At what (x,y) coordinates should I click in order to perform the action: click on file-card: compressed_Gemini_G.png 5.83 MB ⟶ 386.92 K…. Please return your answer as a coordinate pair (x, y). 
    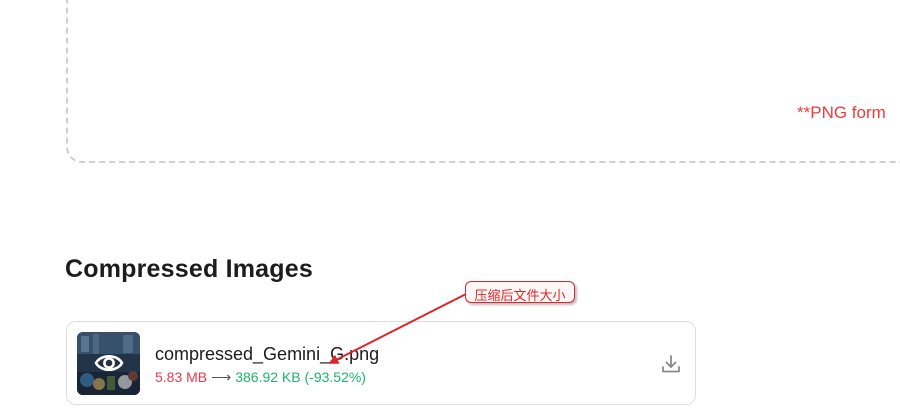
    Looking at the image, I should click on (381, 363).